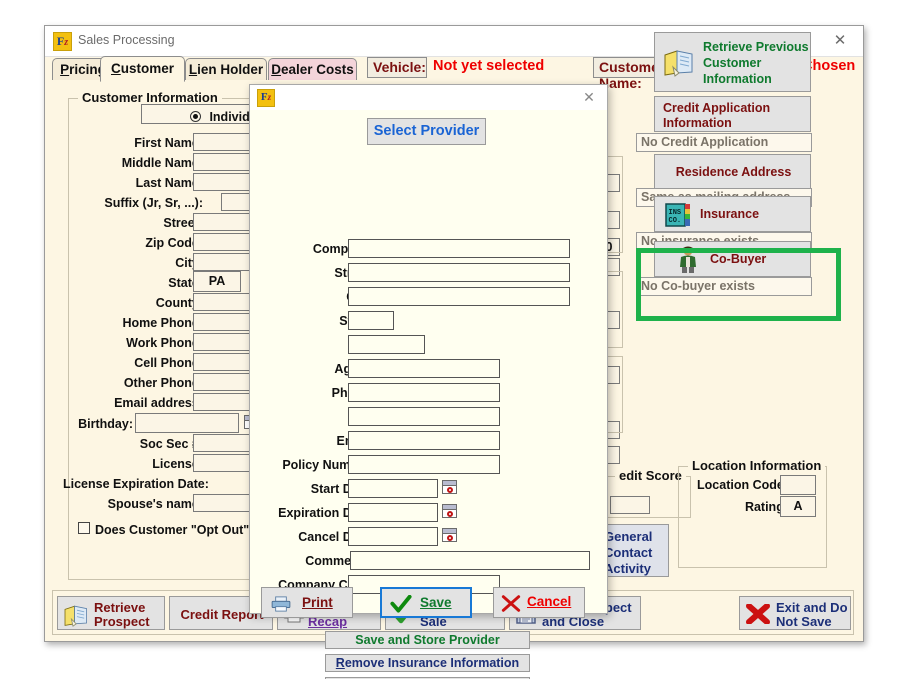 The height and width of the screenshot is (679, 909). What do you see at coordinates (724, 142) in the screenshot?
I see `no-credit-application-status: No Credit Application` at bounding box center [724, 142].